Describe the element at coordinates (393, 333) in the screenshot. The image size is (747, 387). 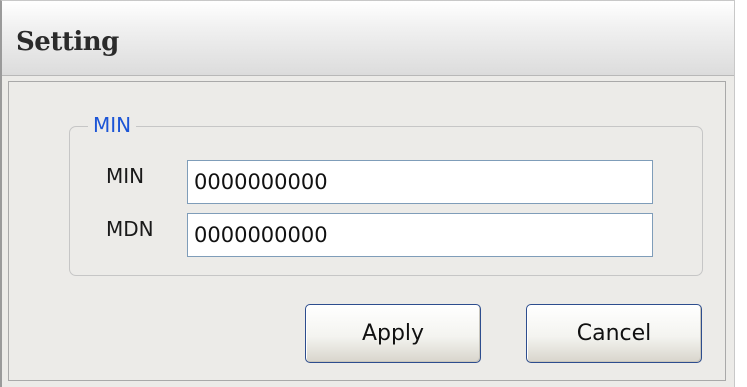
I see `apply-button: Apply` at that location.